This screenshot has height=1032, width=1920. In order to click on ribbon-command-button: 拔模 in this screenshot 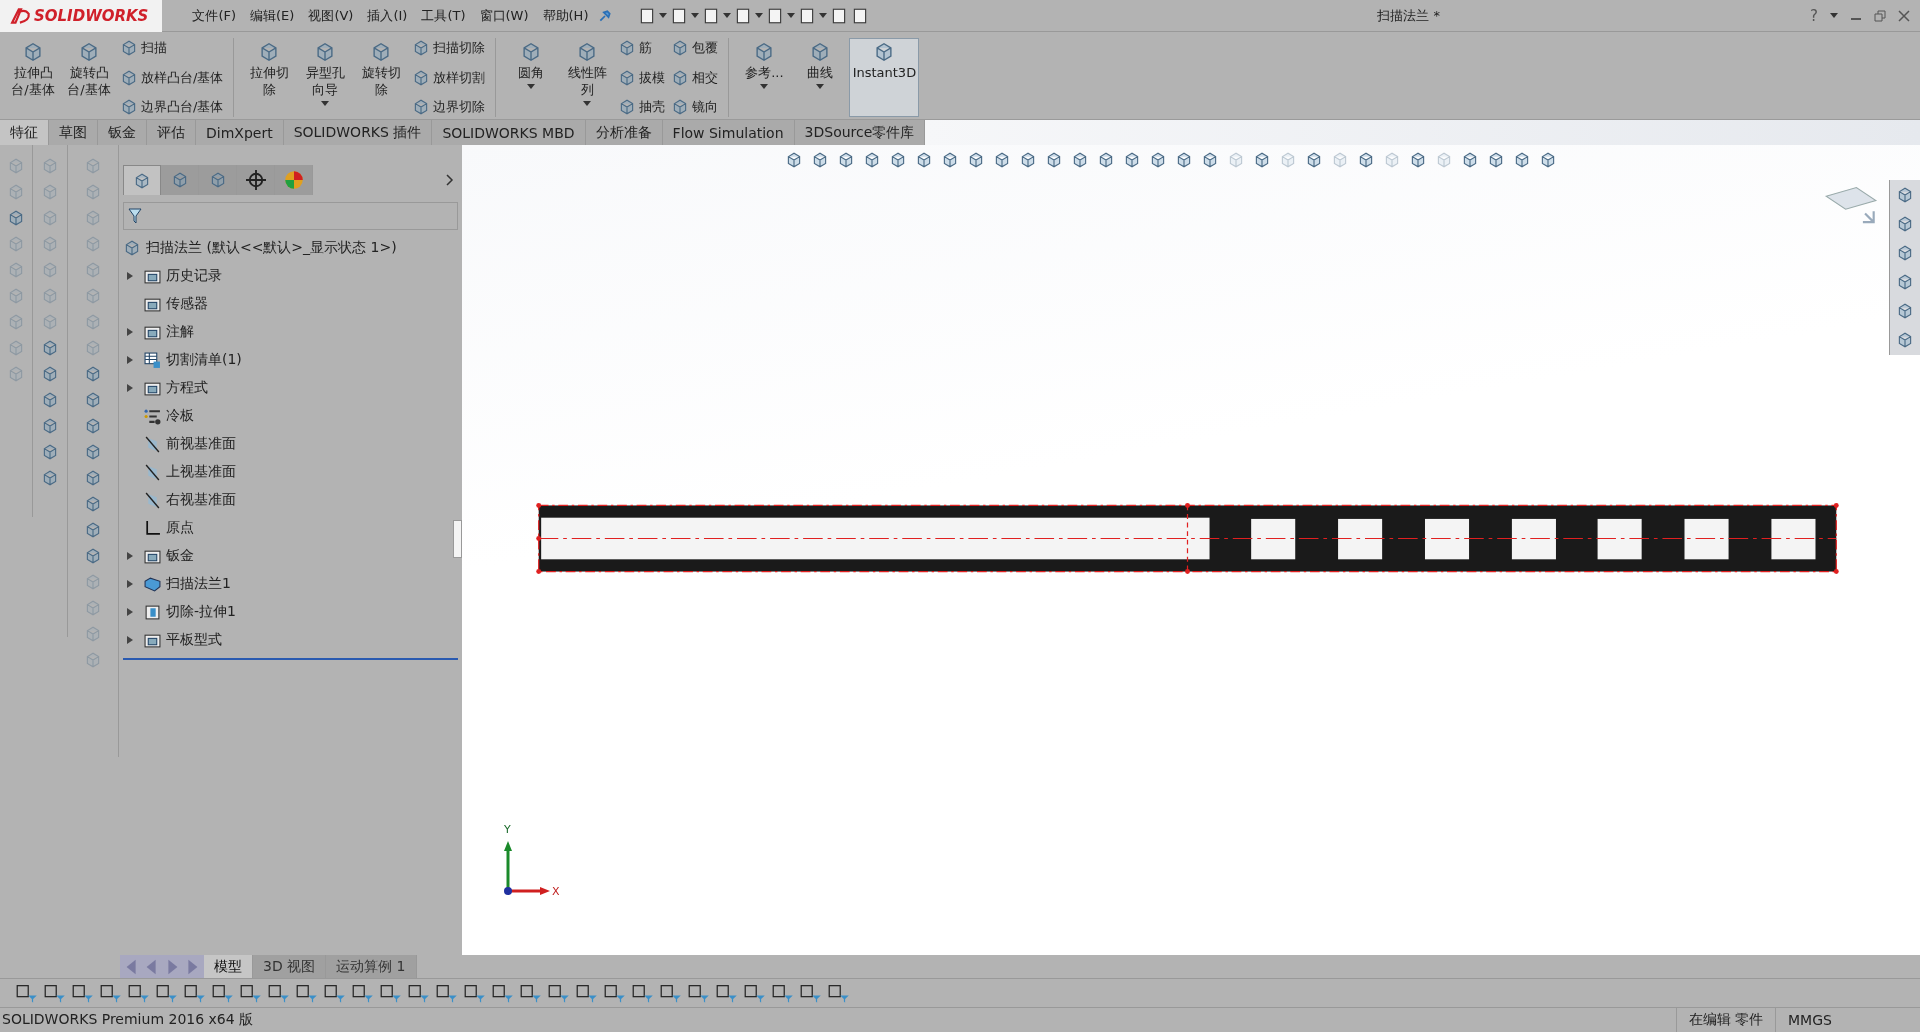, I will do `click(642, 77)`.